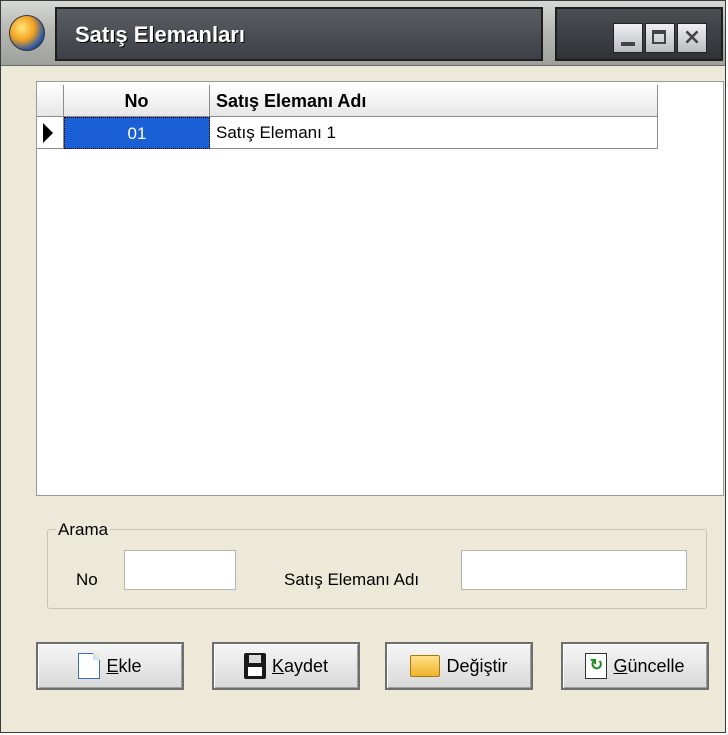 The width and height of the screenshot is (728, 735). I want to click on search-name-input, so click(574, 570).